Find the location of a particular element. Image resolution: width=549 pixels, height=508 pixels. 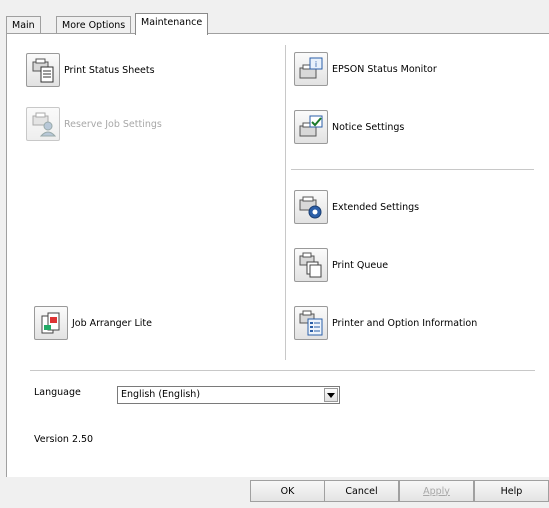

tab-more-options: More Options is located at coordinates (94, 25).